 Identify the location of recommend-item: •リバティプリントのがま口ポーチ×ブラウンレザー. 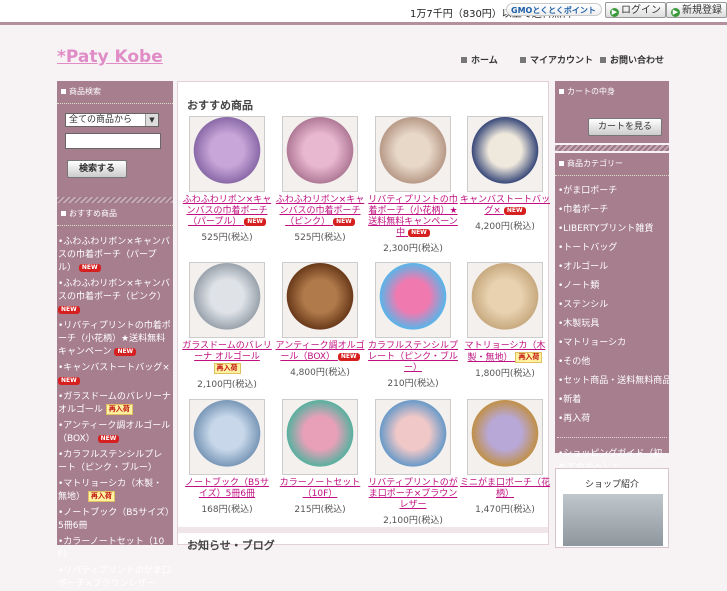
(114, 578).